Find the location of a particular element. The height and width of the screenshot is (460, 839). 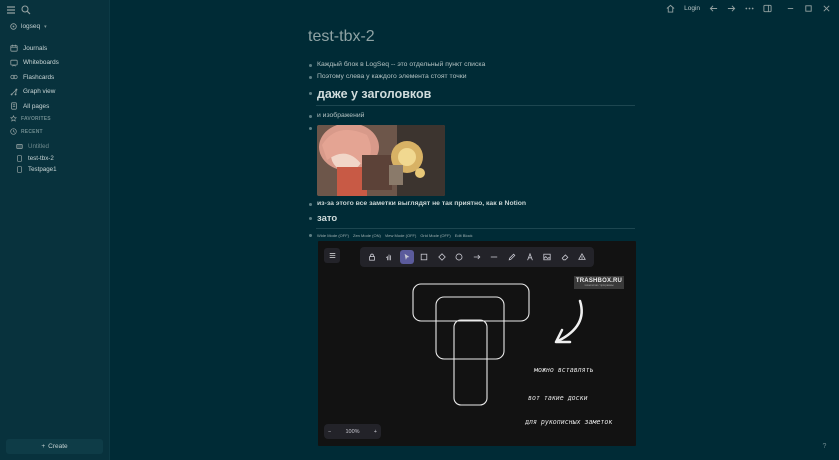

top-bar: Login is located at coordinates (748, 8).